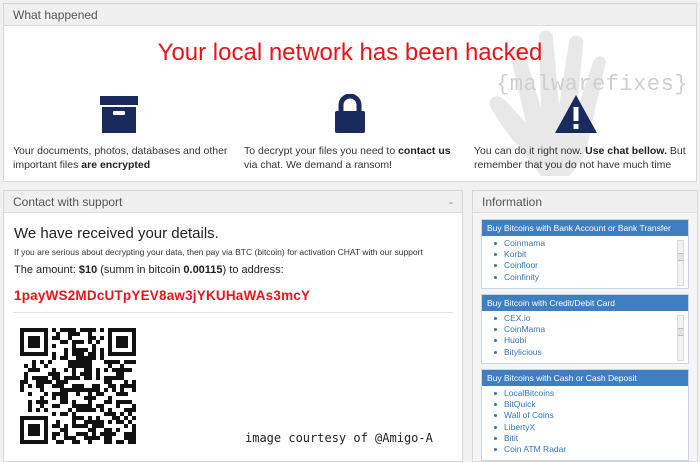 This screenshot has width=700, height=462. I want to click on exchange-link: CEX.io, so click(590, 318).